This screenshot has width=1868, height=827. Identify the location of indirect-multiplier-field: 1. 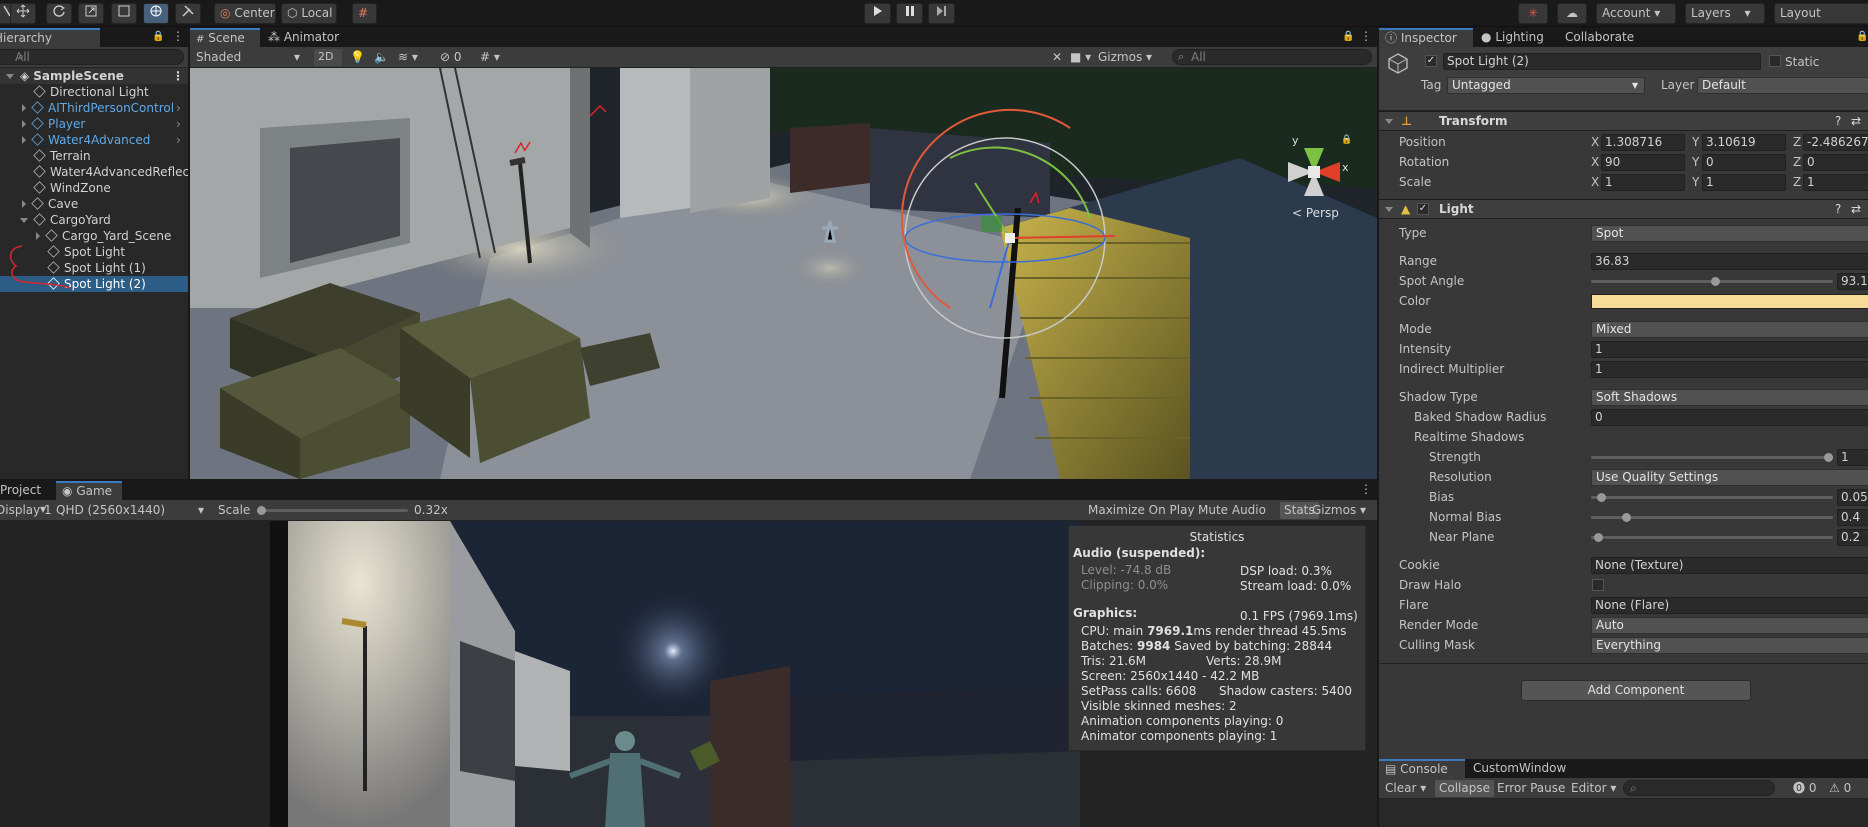
(1729, 369).